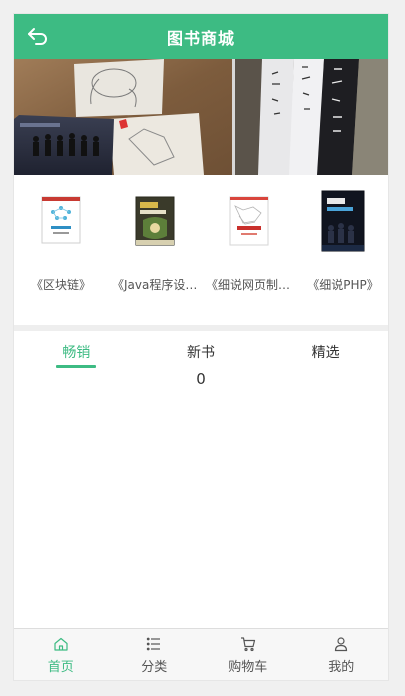 Image resolution: width=405 pixels, height=696 pixels. Describe the element at coordinates (154, 644) in the screenshot. I see `list-icon` at that location.